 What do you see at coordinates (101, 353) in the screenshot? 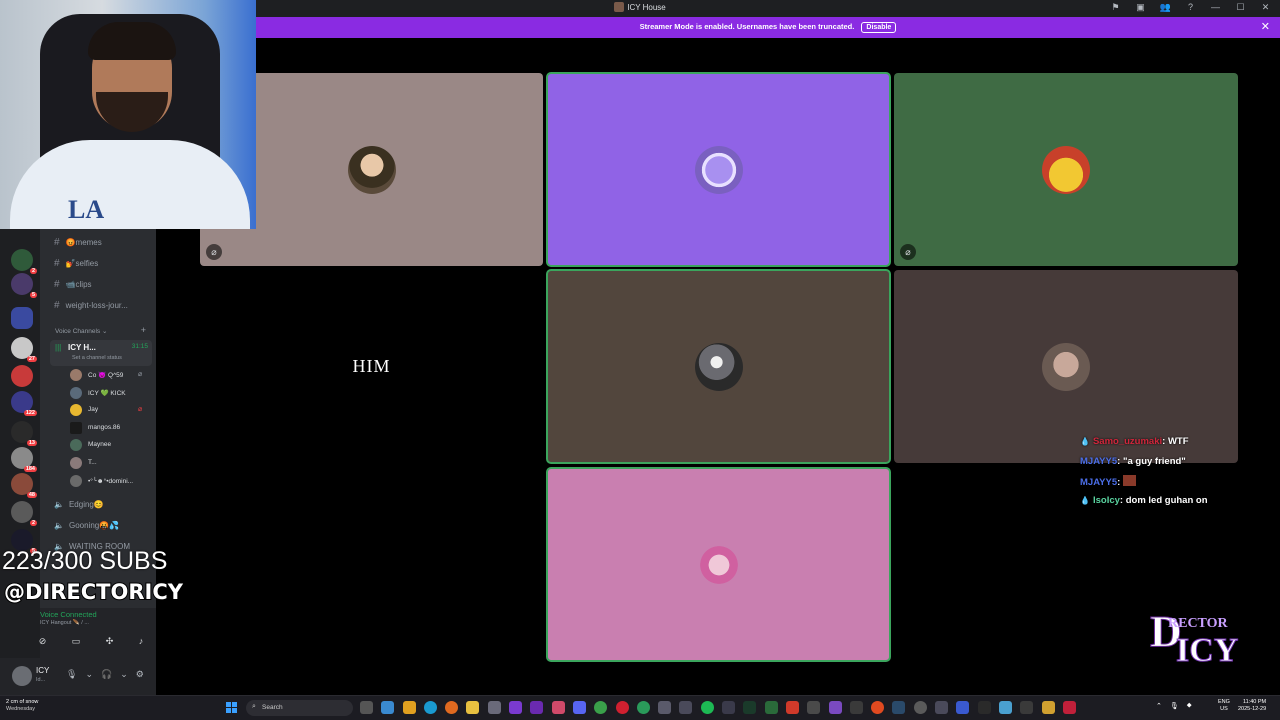
I see `active-voice-channel: ||| ICY H... 31:15 Set a channel status` at bounding box center [101, 353].